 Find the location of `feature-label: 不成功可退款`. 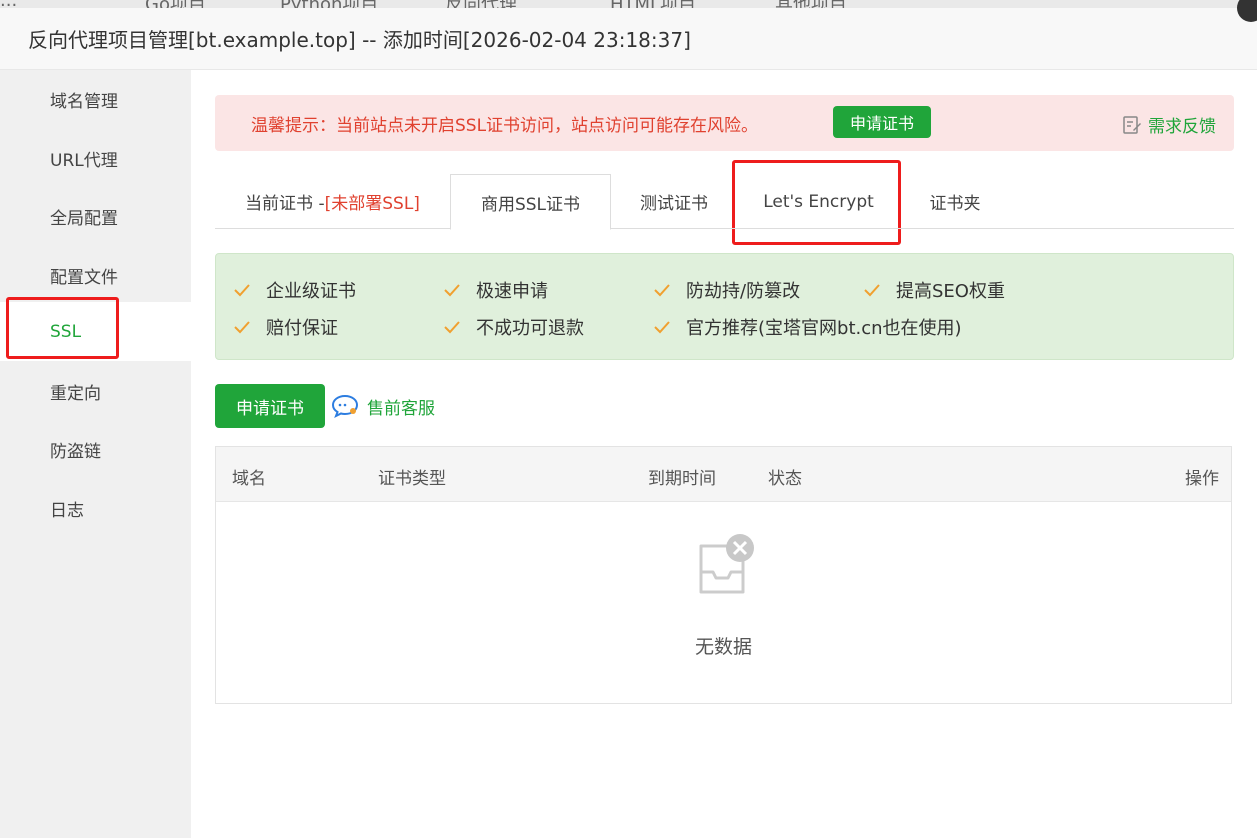

feature-label: 不成功可退款 is located at coordinates (530, 328).